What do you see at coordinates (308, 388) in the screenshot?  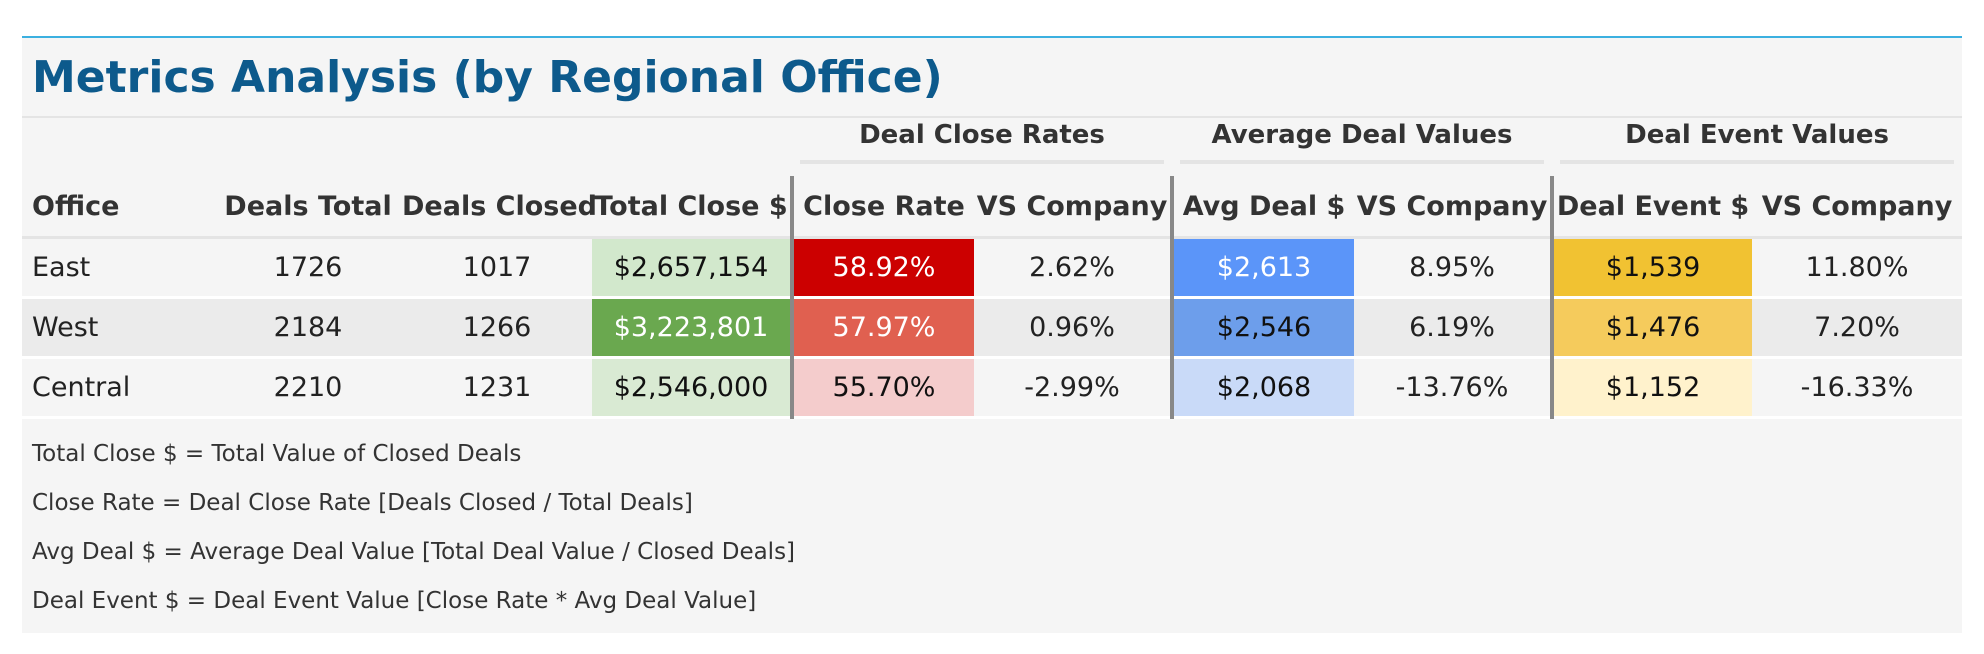 I see `deals-total-cell: 2210` at bounding box center [308, 388].